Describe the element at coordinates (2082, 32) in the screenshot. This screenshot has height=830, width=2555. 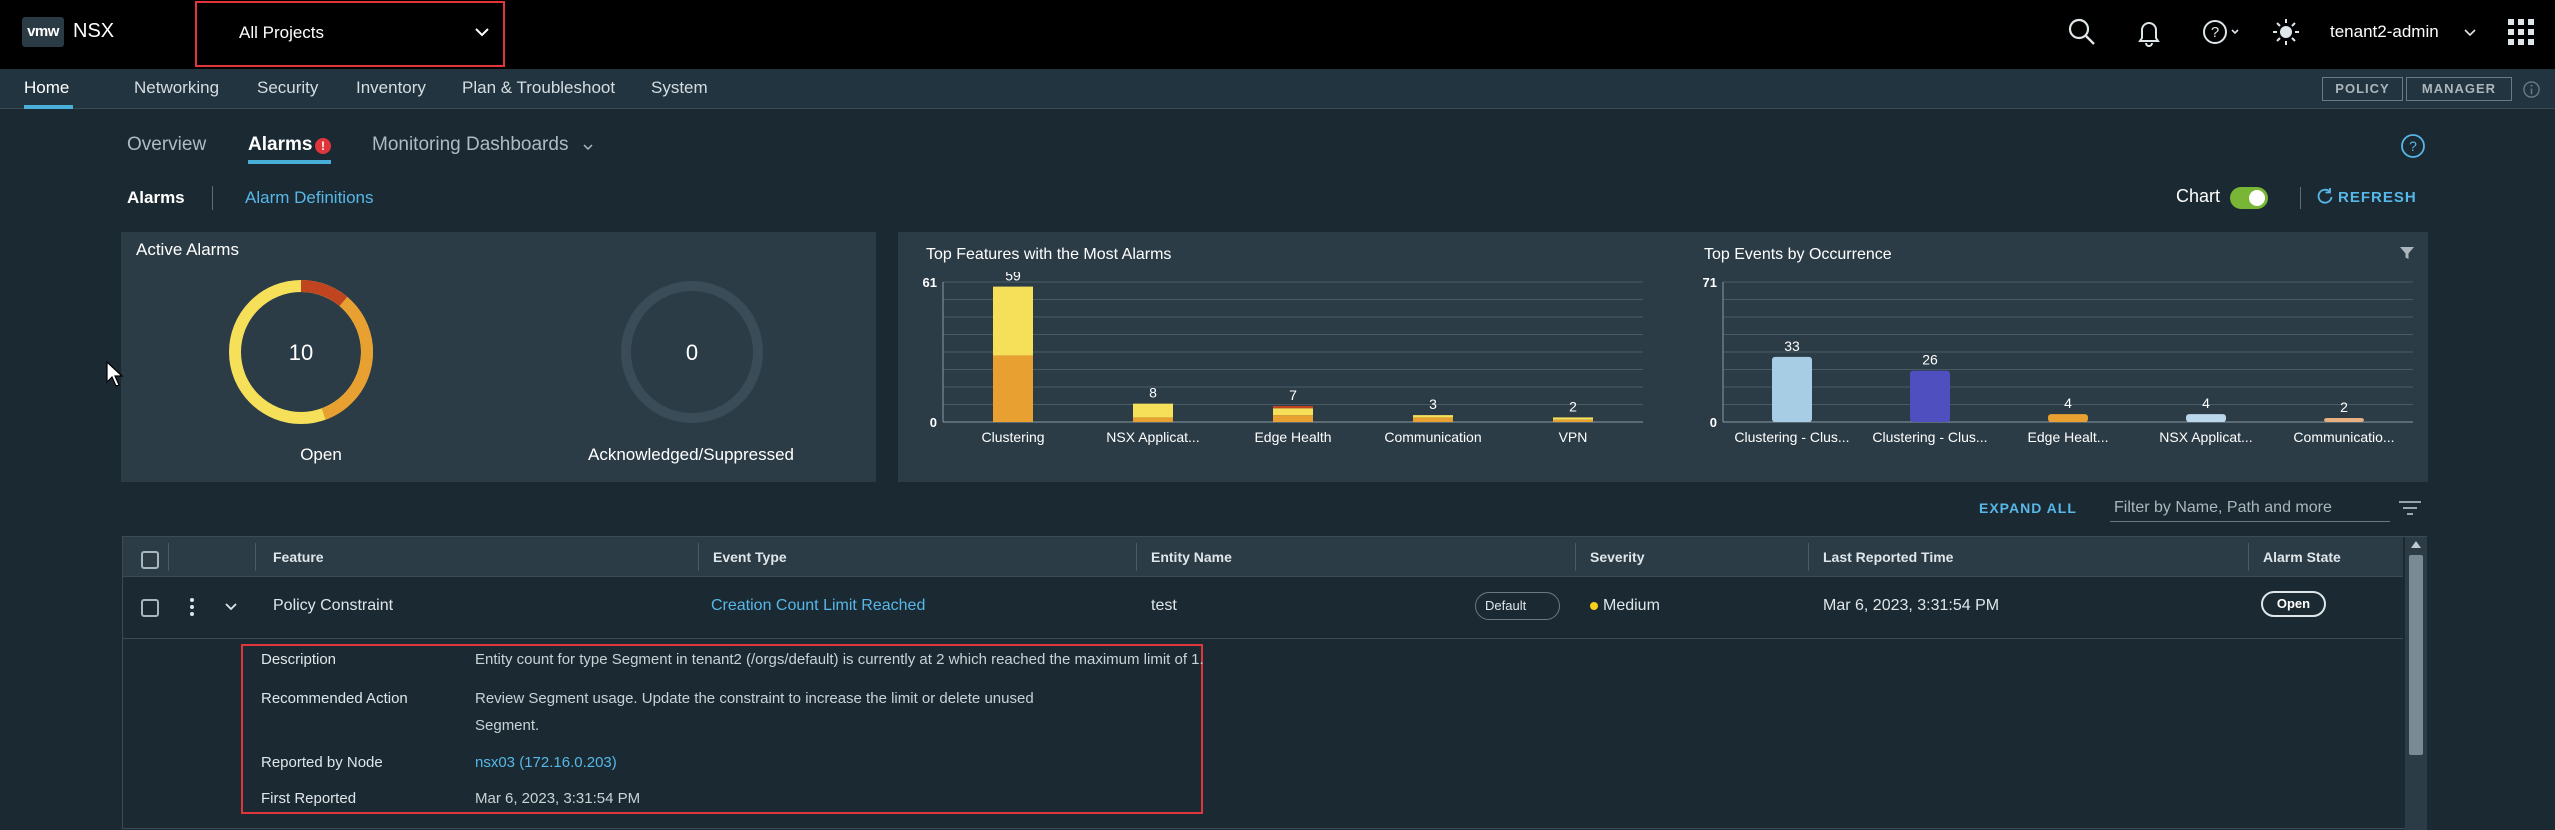
I see `search-icon` at that location.